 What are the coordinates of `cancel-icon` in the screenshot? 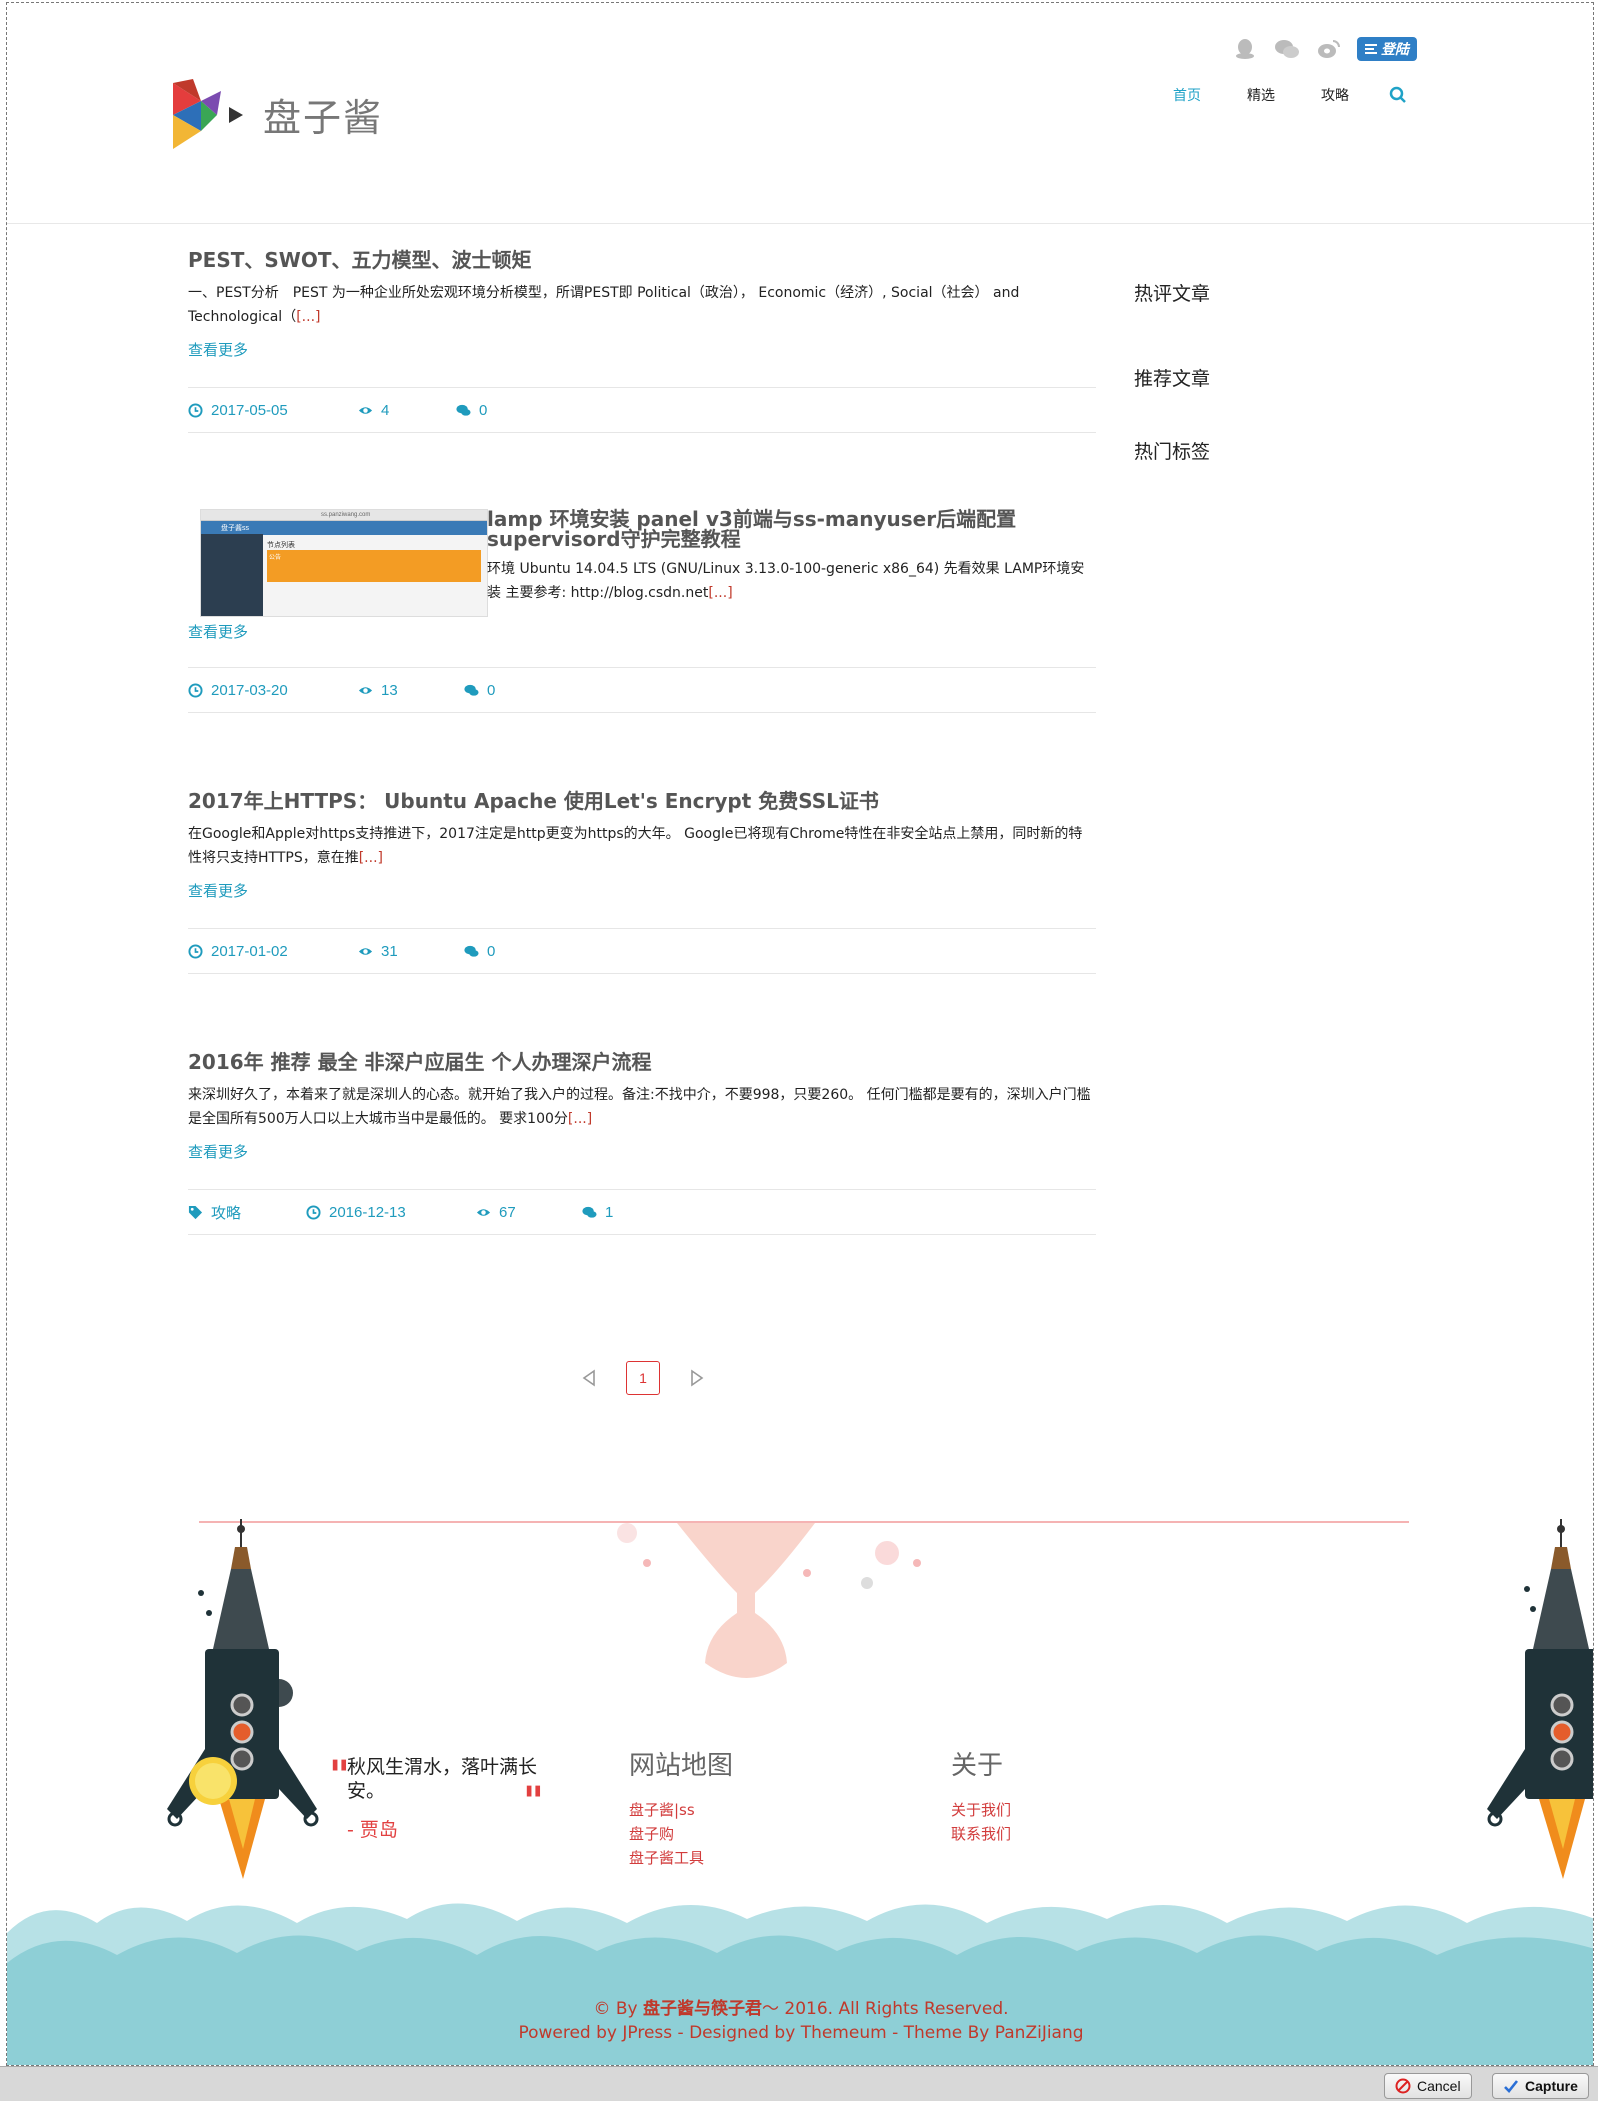 It's located at (1403, 2086).